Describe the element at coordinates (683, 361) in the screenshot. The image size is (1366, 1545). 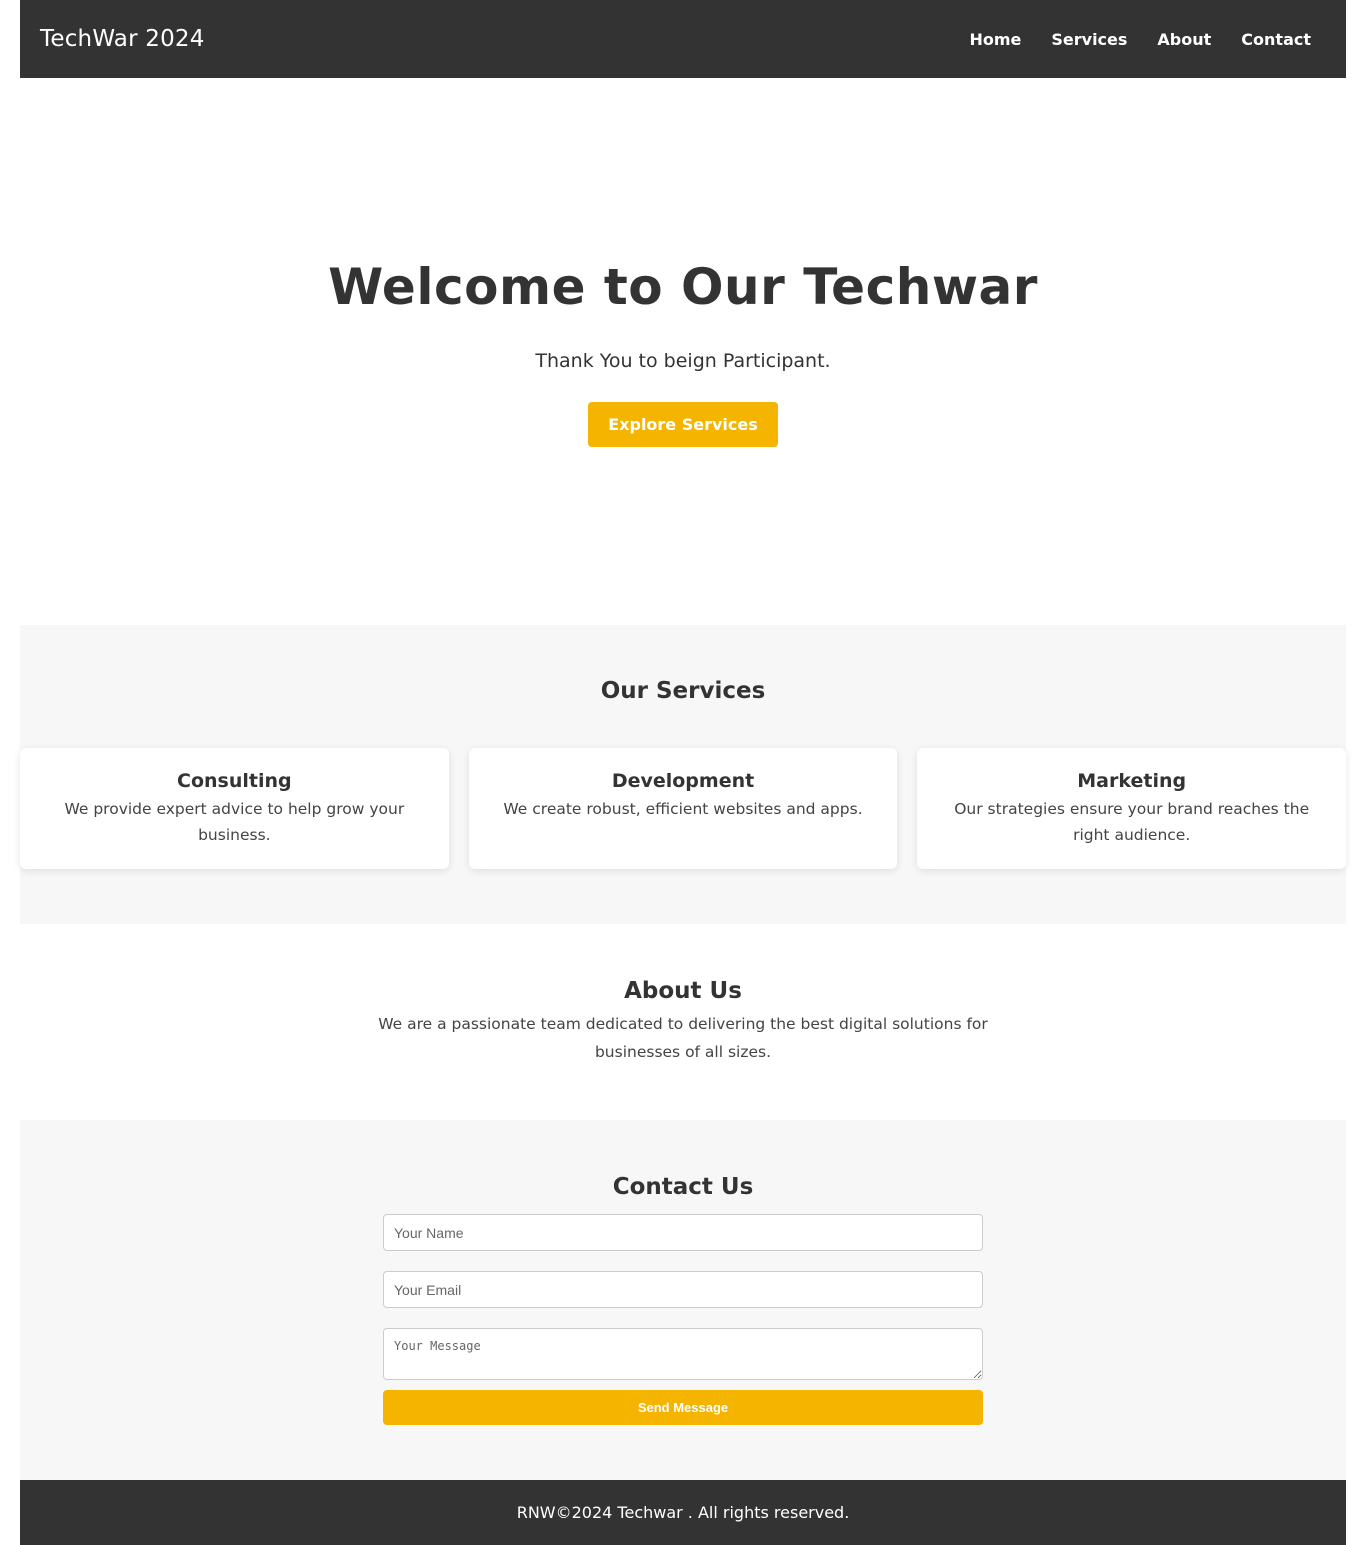
I see `hero-subtitle: Thank You to beign Participant.` at that location.